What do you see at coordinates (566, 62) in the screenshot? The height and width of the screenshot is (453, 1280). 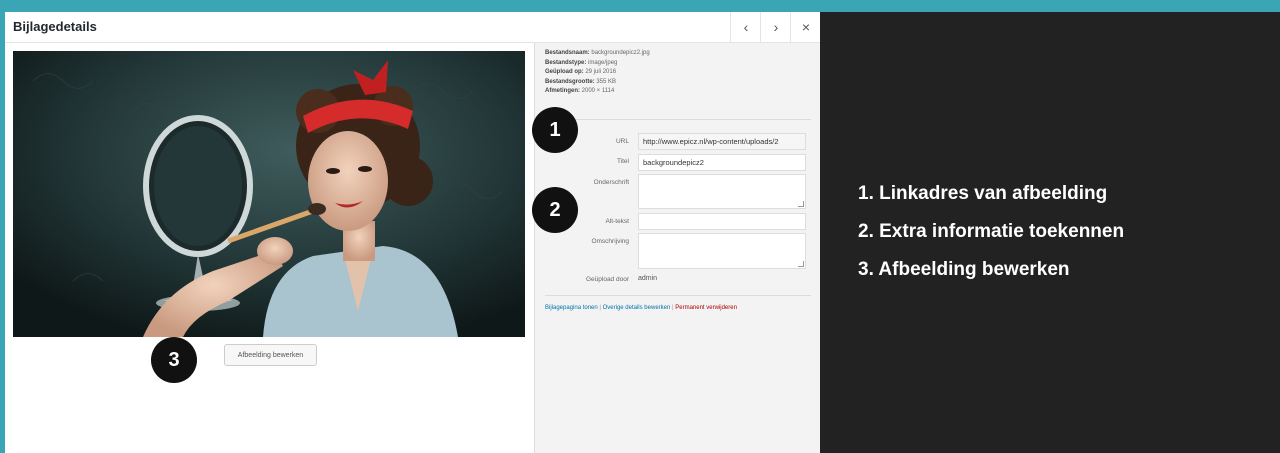 I see `filetype-label: Bestandstype:` at bounding box center [566, 62].